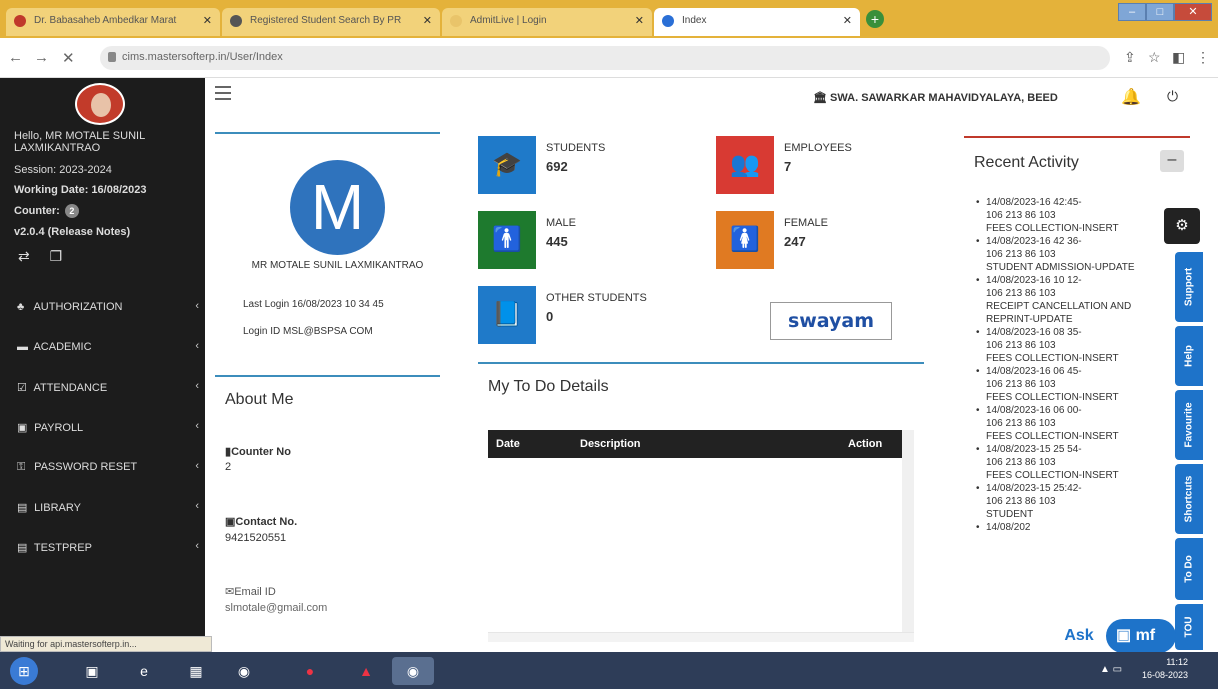 The height and width of the screenshot is (689, 1218). Describe the element at coordinates (102, 547) in the screenshot. I see `sidebar-item-testprep: ▤ TESTPREP ‹` at that location.